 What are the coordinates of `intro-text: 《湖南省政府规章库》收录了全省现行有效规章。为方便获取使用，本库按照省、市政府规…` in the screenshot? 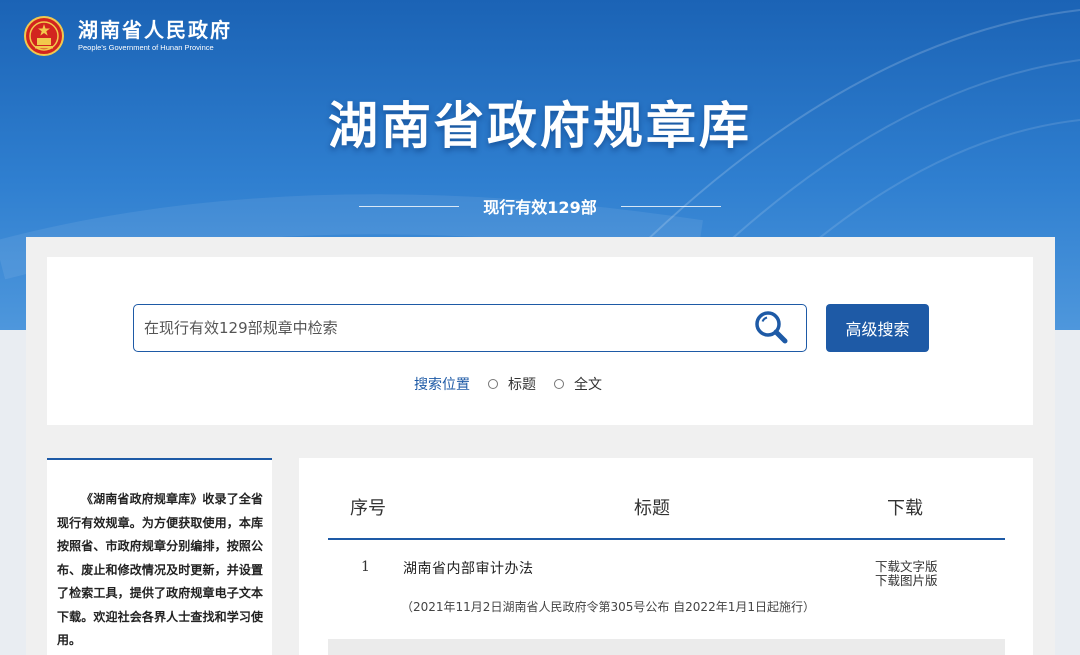 It's located at (160, 569).